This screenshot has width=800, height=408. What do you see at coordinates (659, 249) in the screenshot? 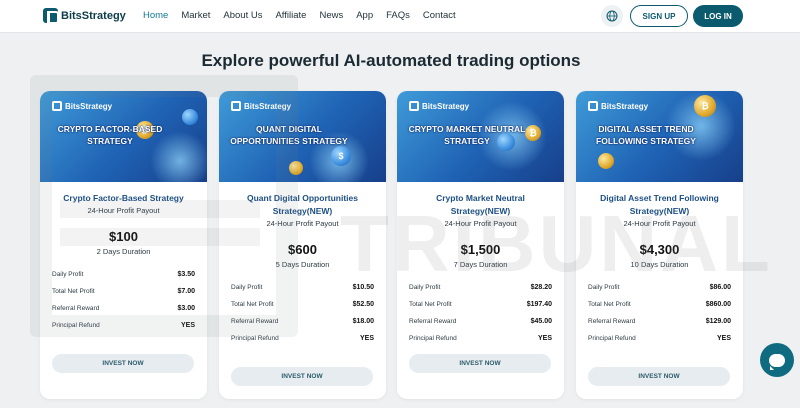
I see `plan-price: $4,300` at bounding box center [659, 249].